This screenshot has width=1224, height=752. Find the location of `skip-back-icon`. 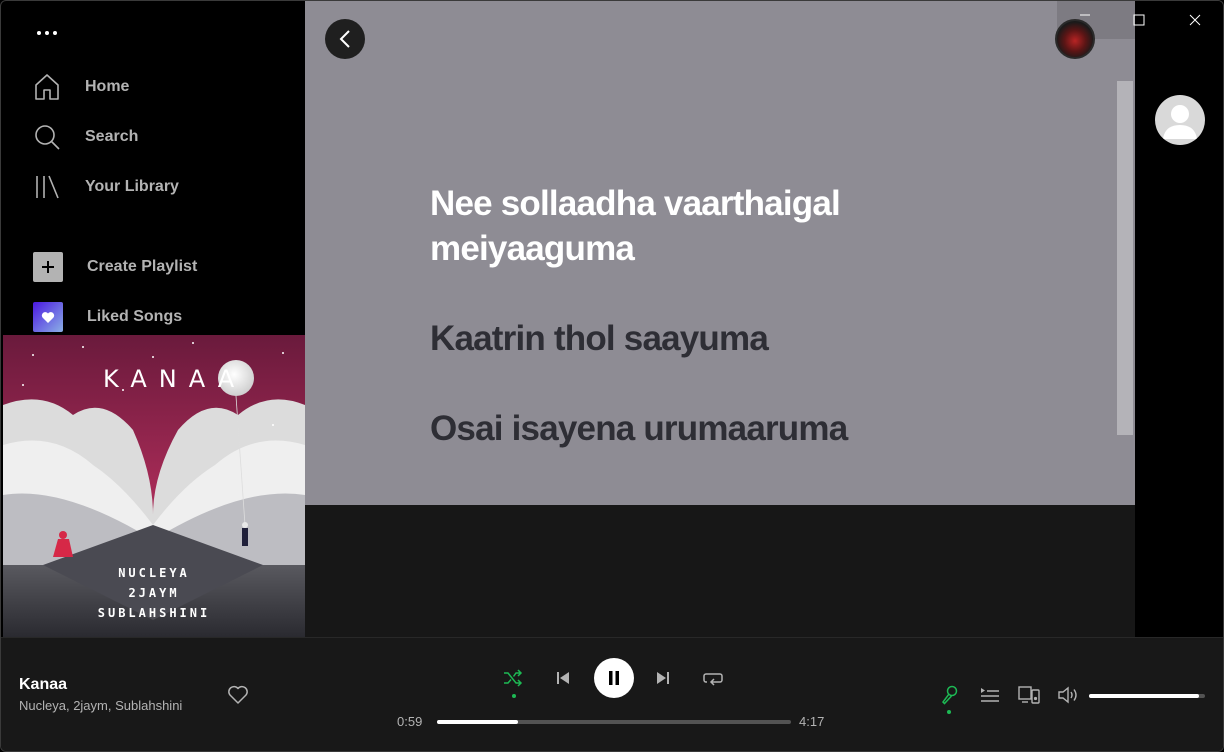

skip-back-icon is located at coordinates (563, 678).